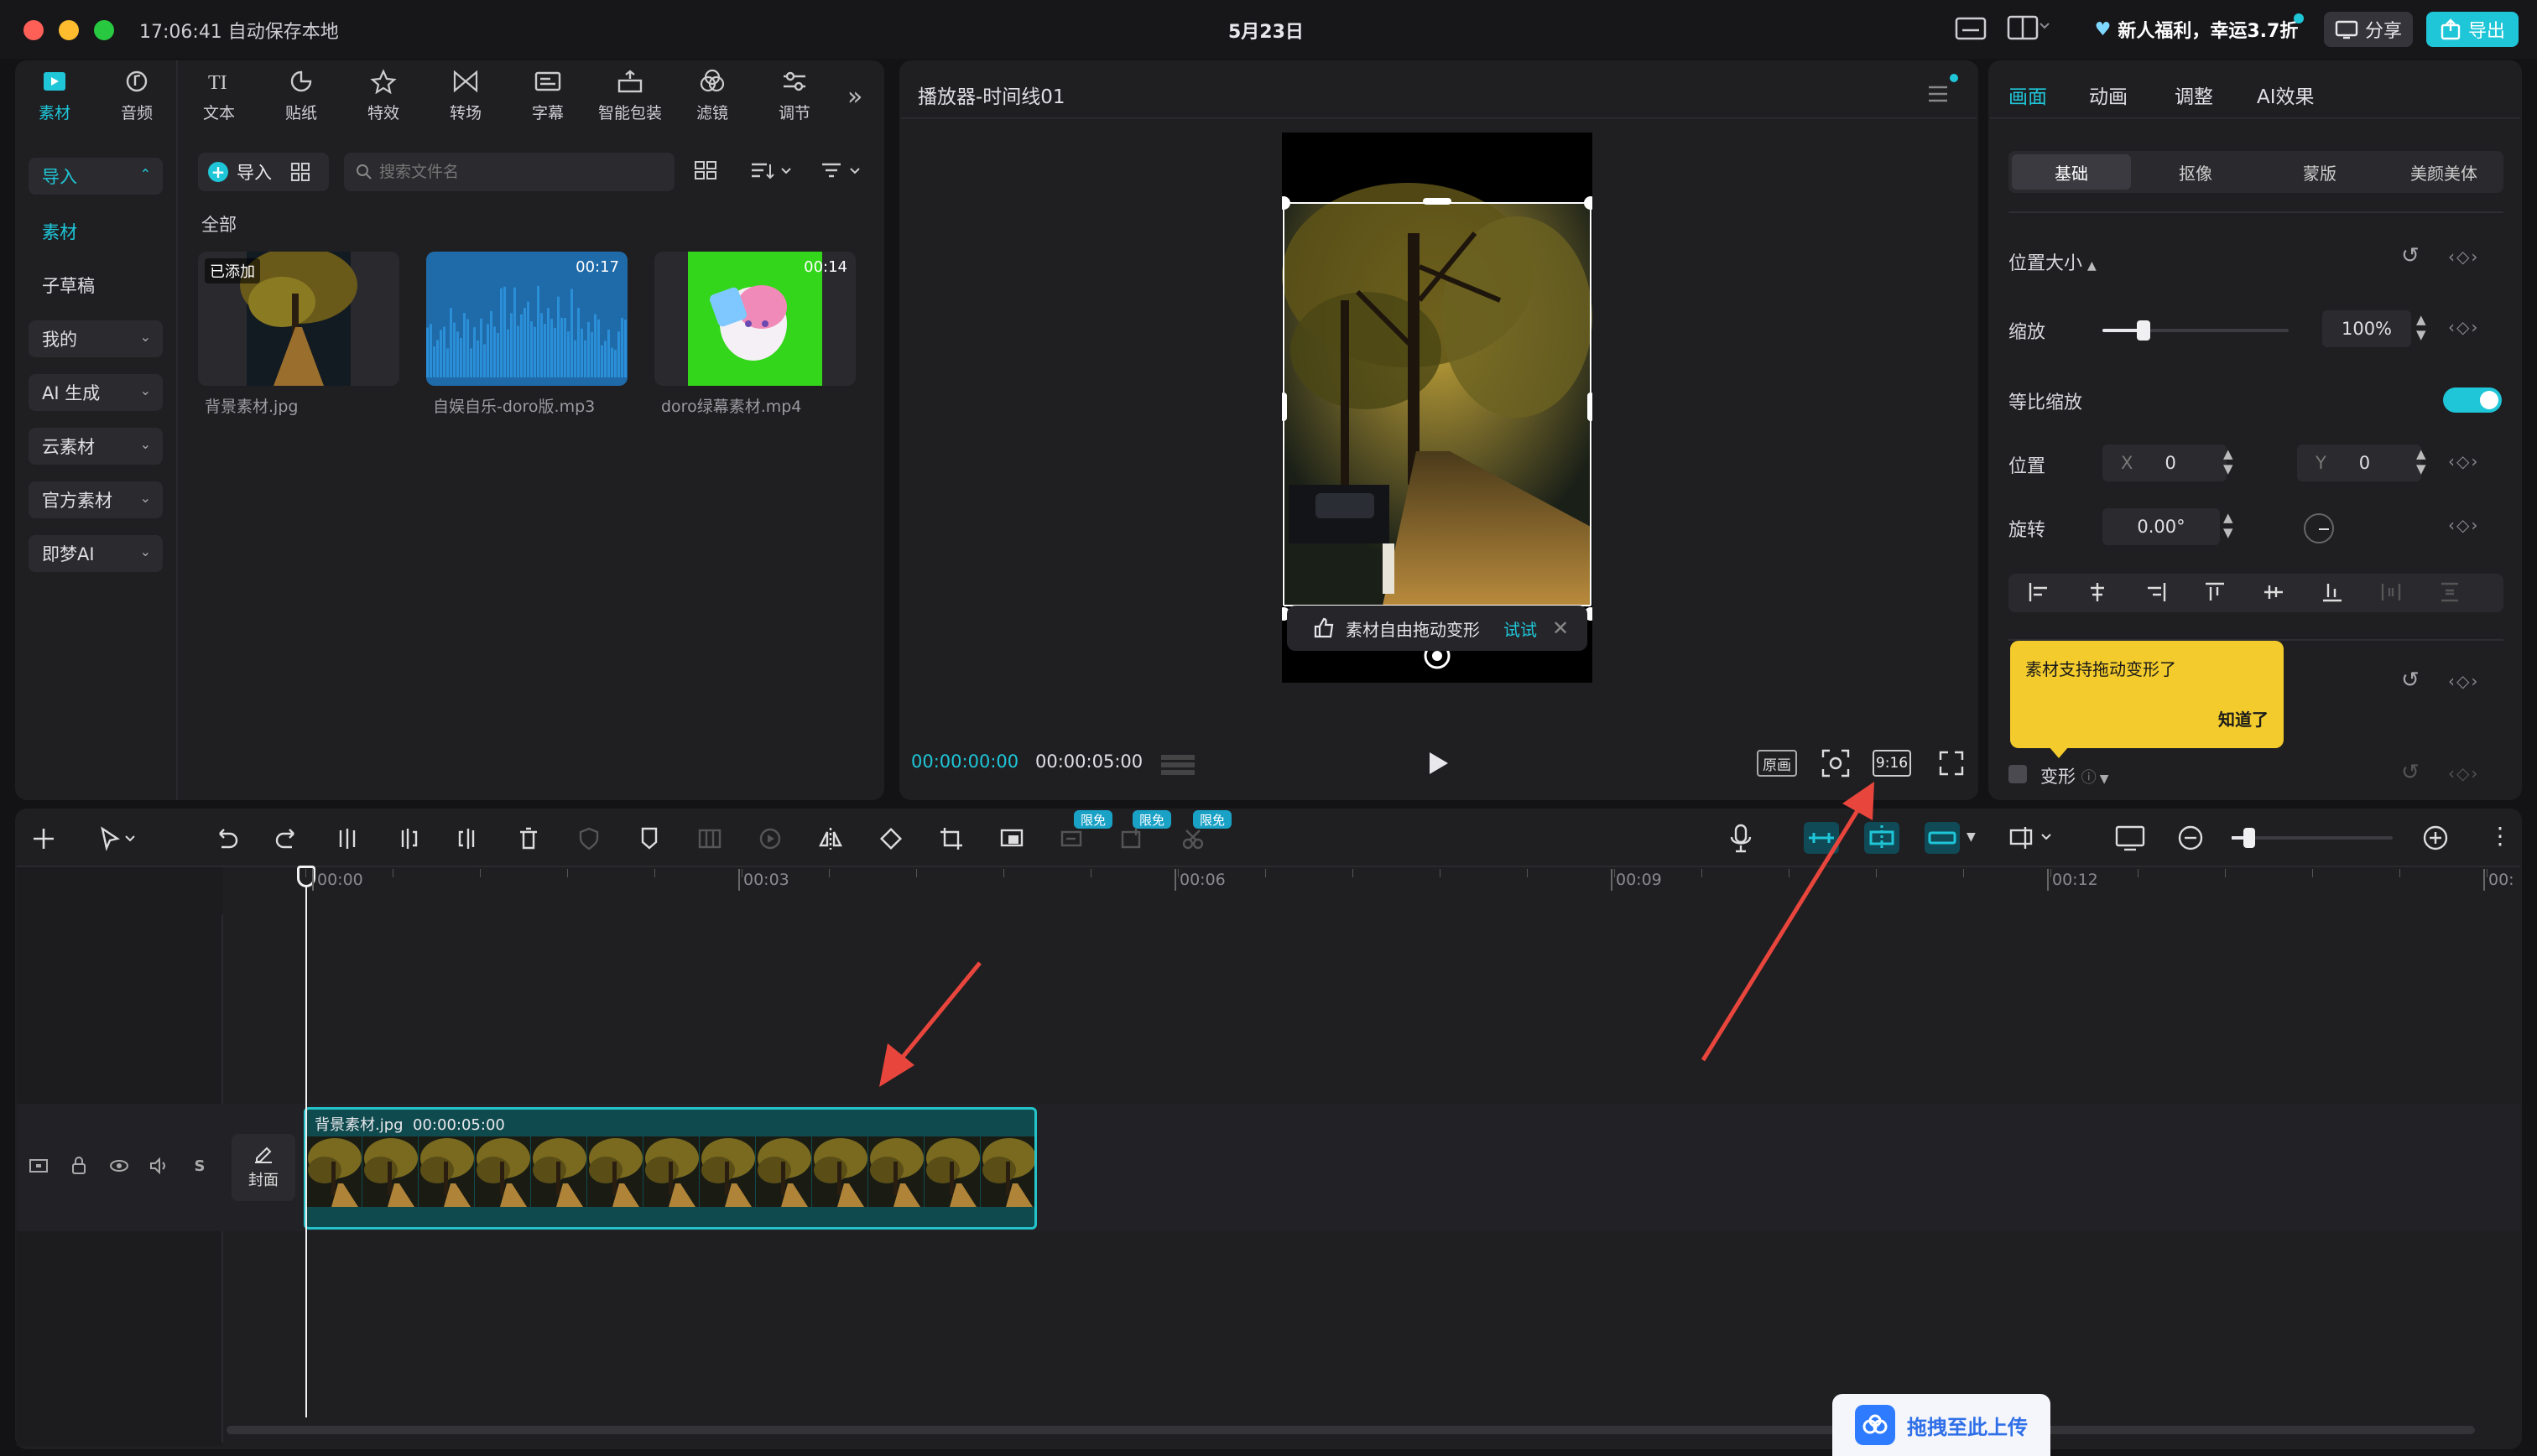 This screenshot has height=1456, width=2537. I want to click on redo-icon, so click(286, 838).